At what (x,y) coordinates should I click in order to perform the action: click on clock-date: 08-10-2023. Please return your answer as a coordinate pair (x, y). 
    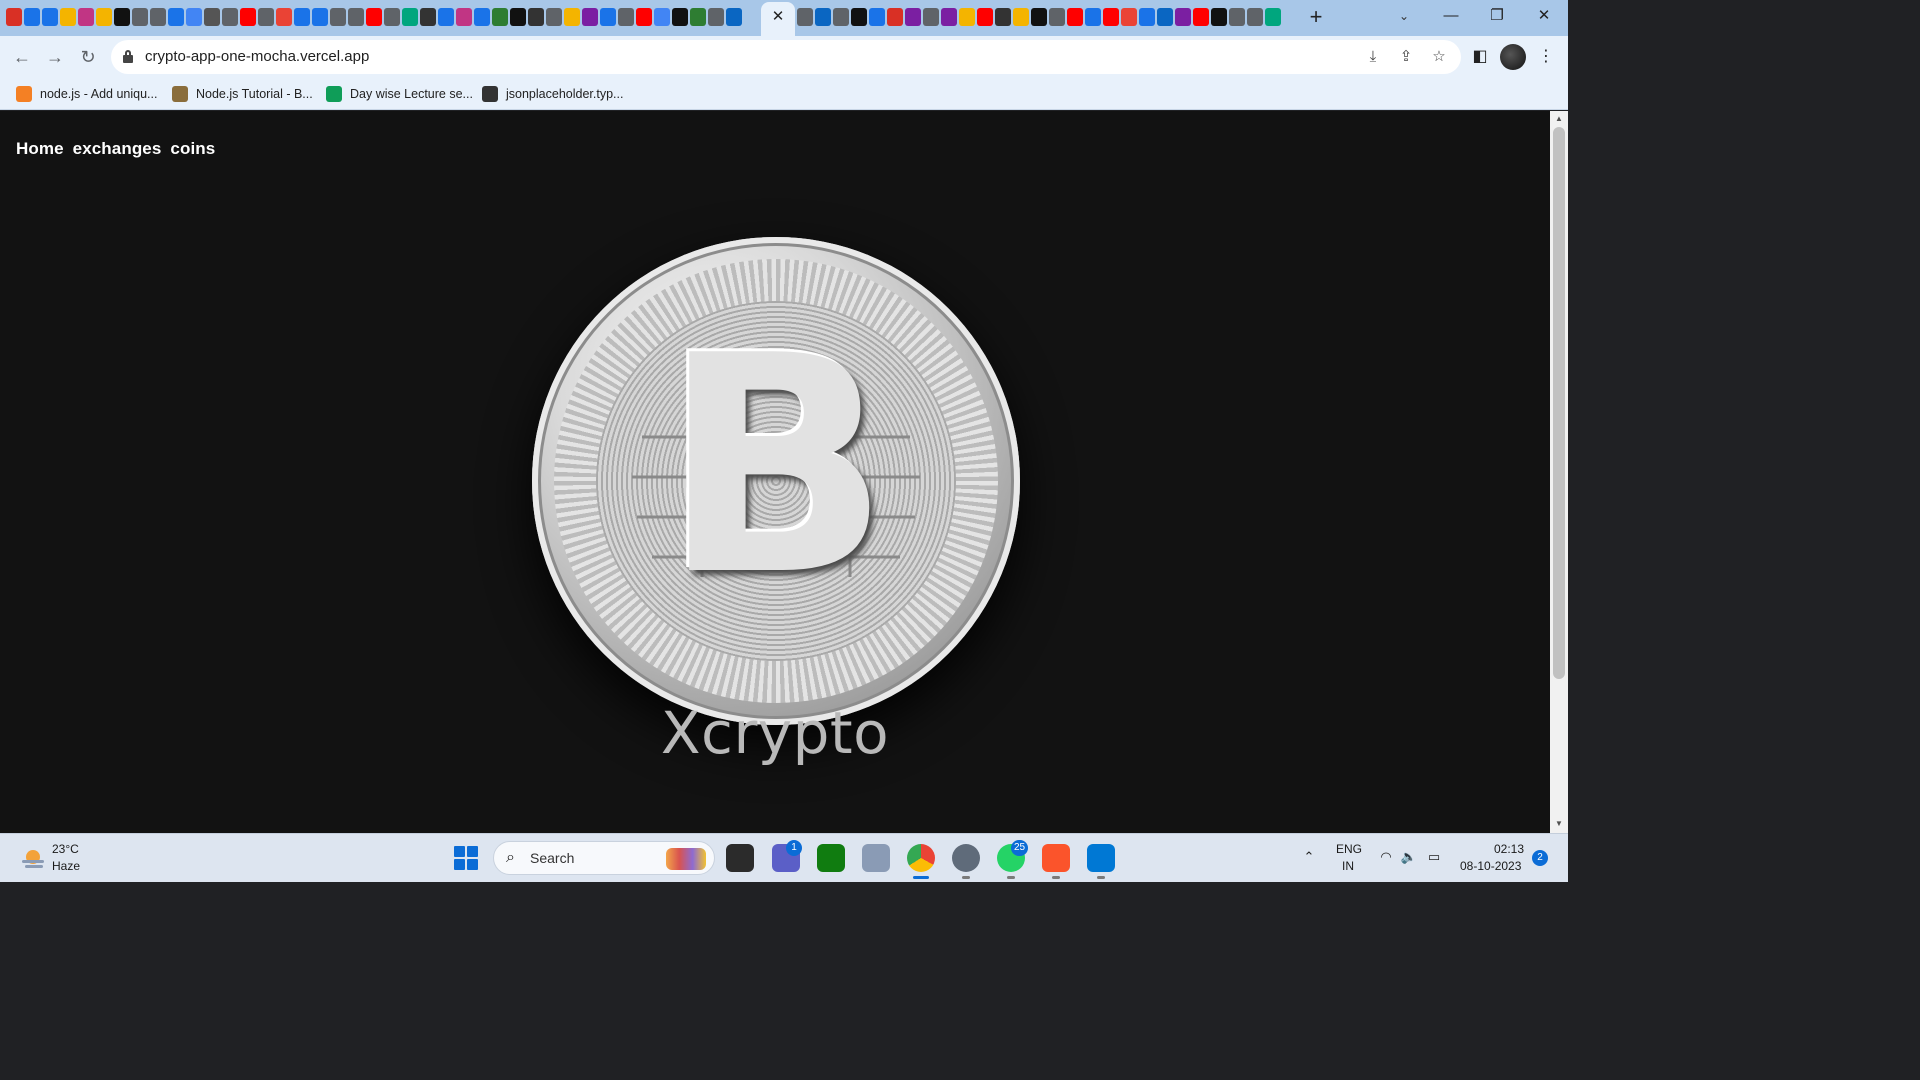
    Looking at the image, I should click on (1490, 866).